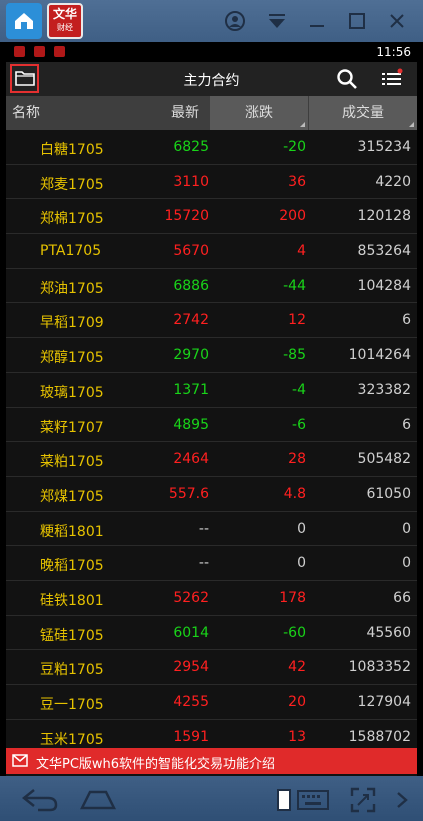 The height and width of the screenshot is (821, 423). What do you see at coordinates (211, 147) in the screenshot?
I see `table-row: 白糖1705 6825 -20 315234` at bounding box center [211, 147].